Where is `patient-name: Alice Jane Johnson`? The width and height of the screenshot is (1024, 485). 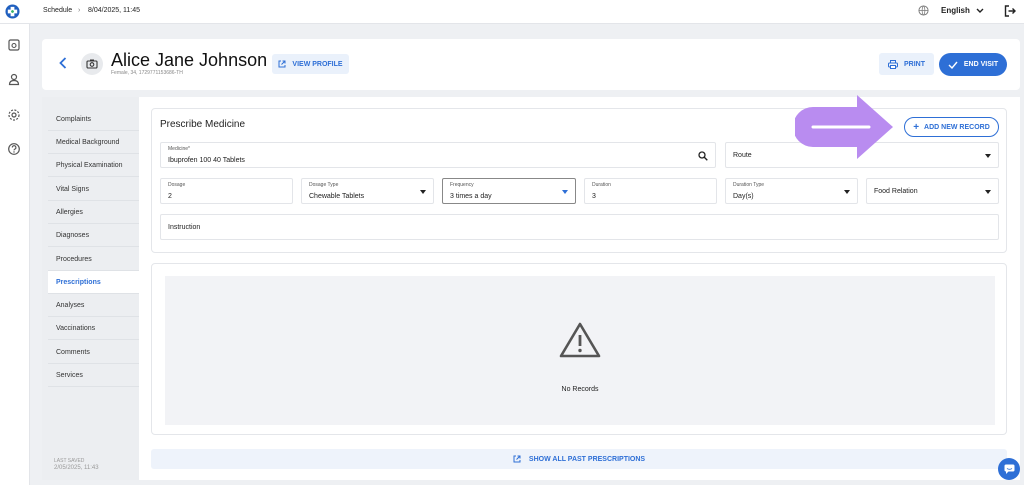
patient-name: Alice Jane Johnson is located at coordinates (189, 60).